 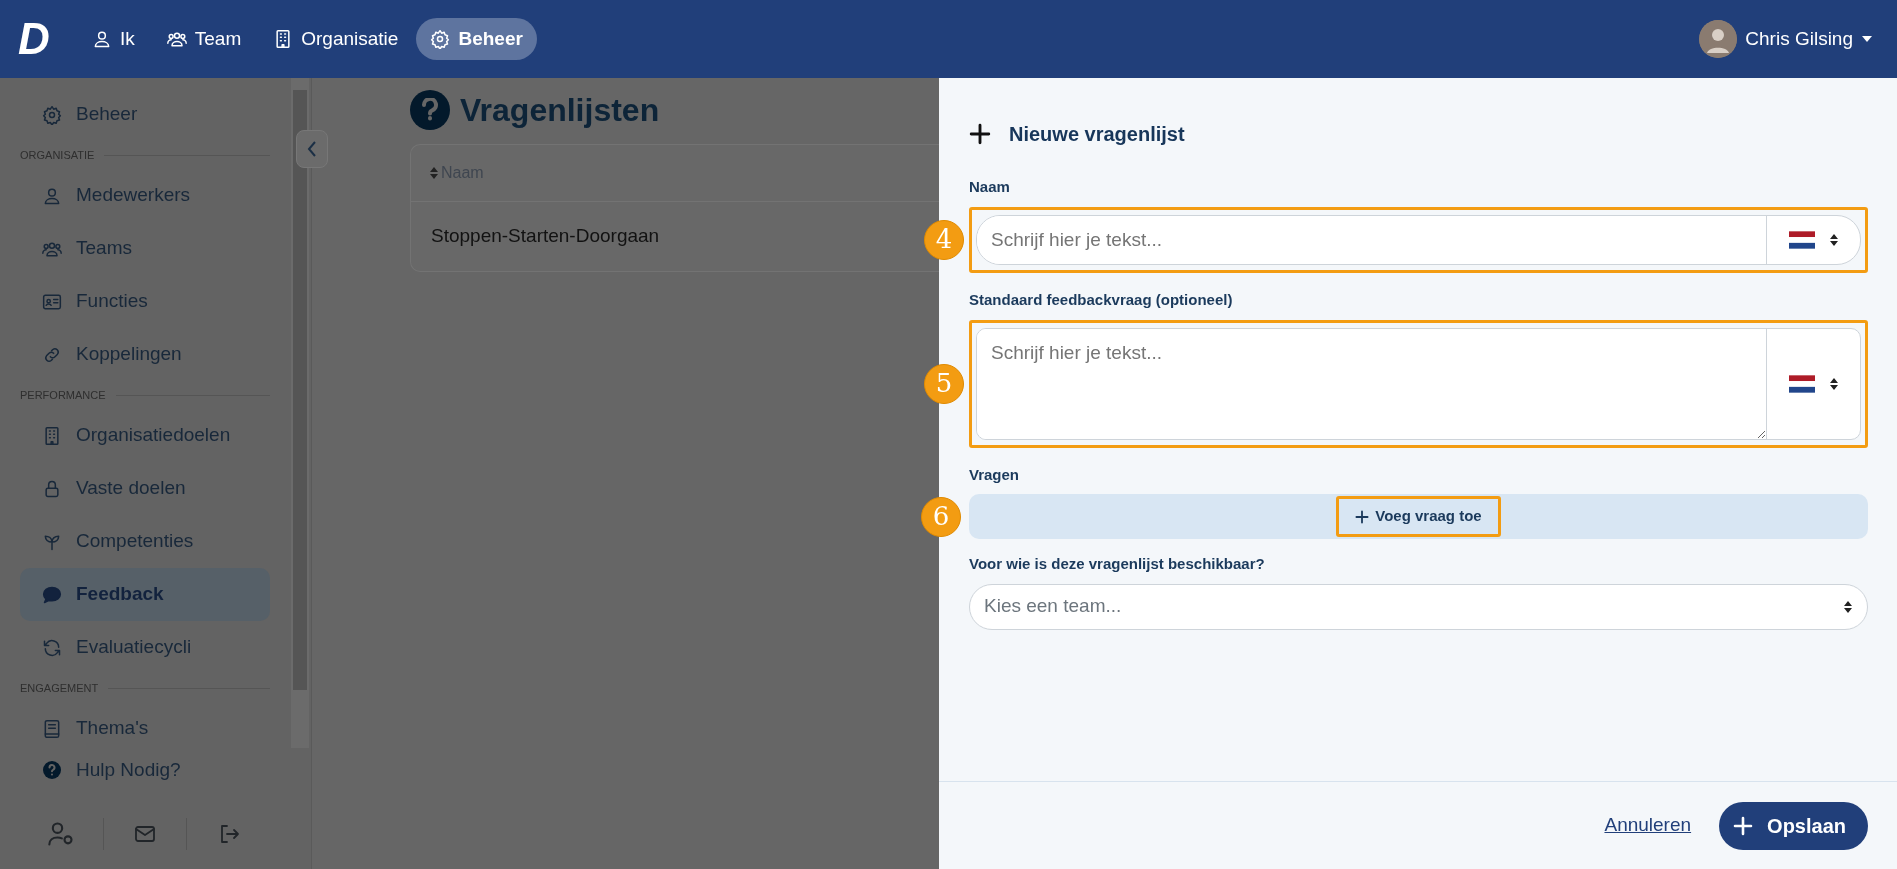 I want to click on field-label: Standaard feedbackvraag (optioneel), so click(x=1101, y=300).